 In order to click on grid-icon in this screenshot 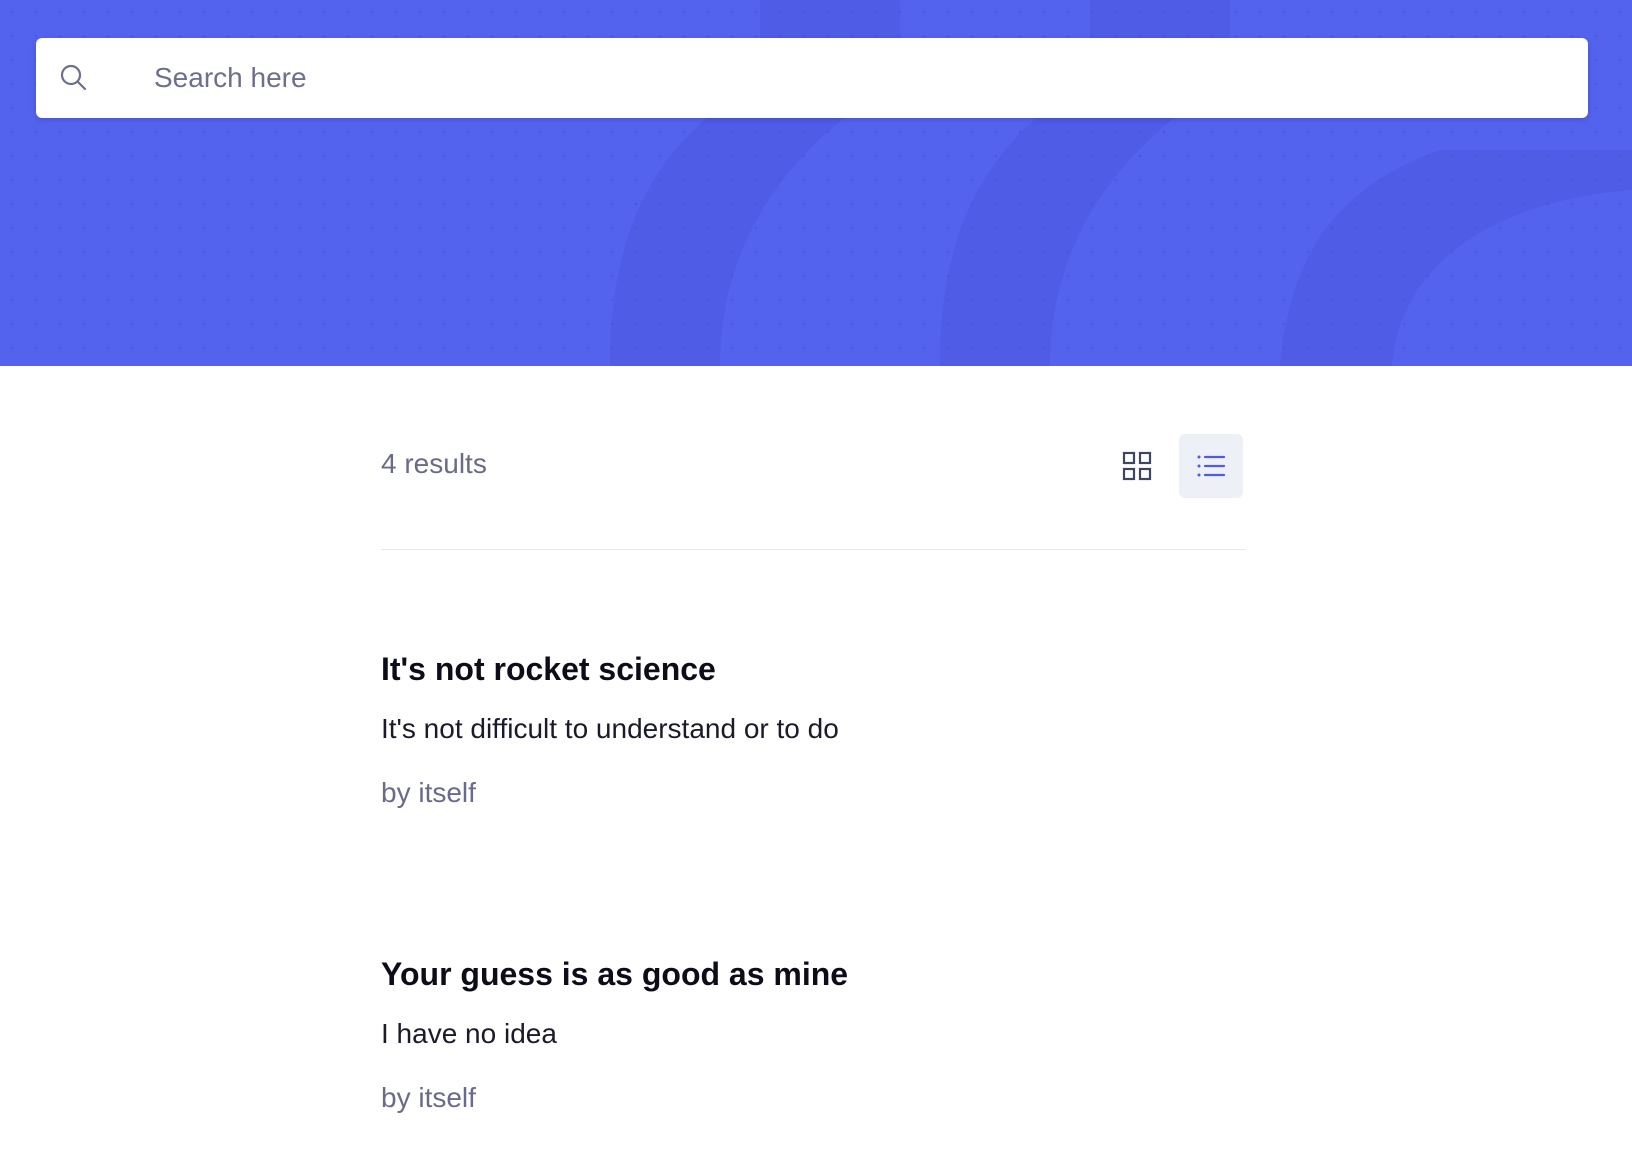, I will do `click(1137, 466)`.